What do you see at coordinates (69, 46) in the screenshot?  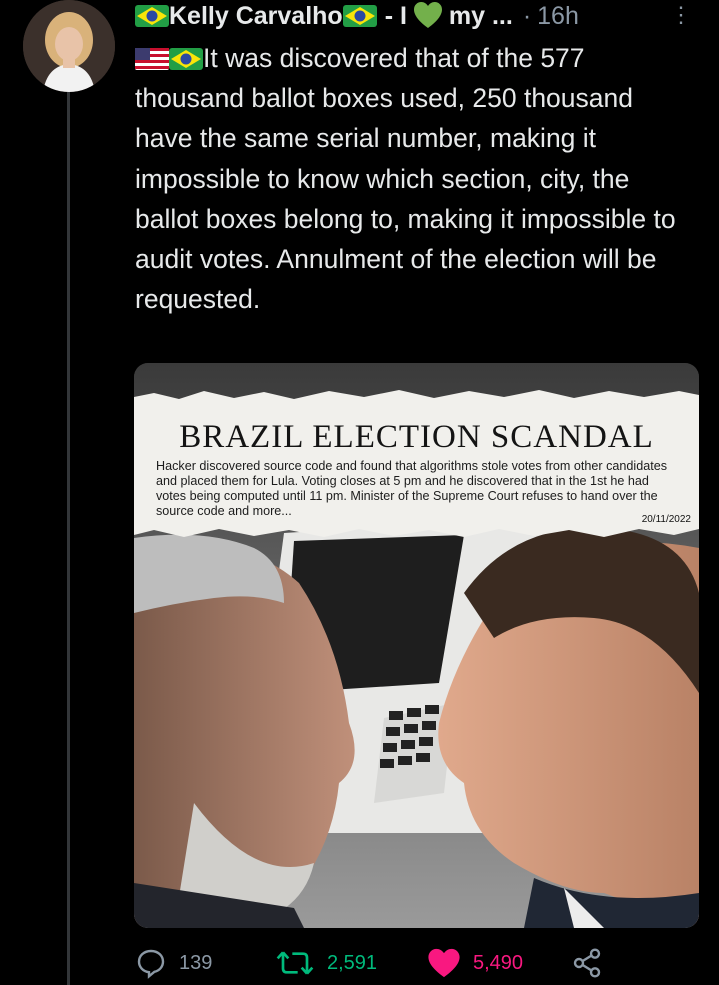 I see `avatar` at bounding box center [69, 46].